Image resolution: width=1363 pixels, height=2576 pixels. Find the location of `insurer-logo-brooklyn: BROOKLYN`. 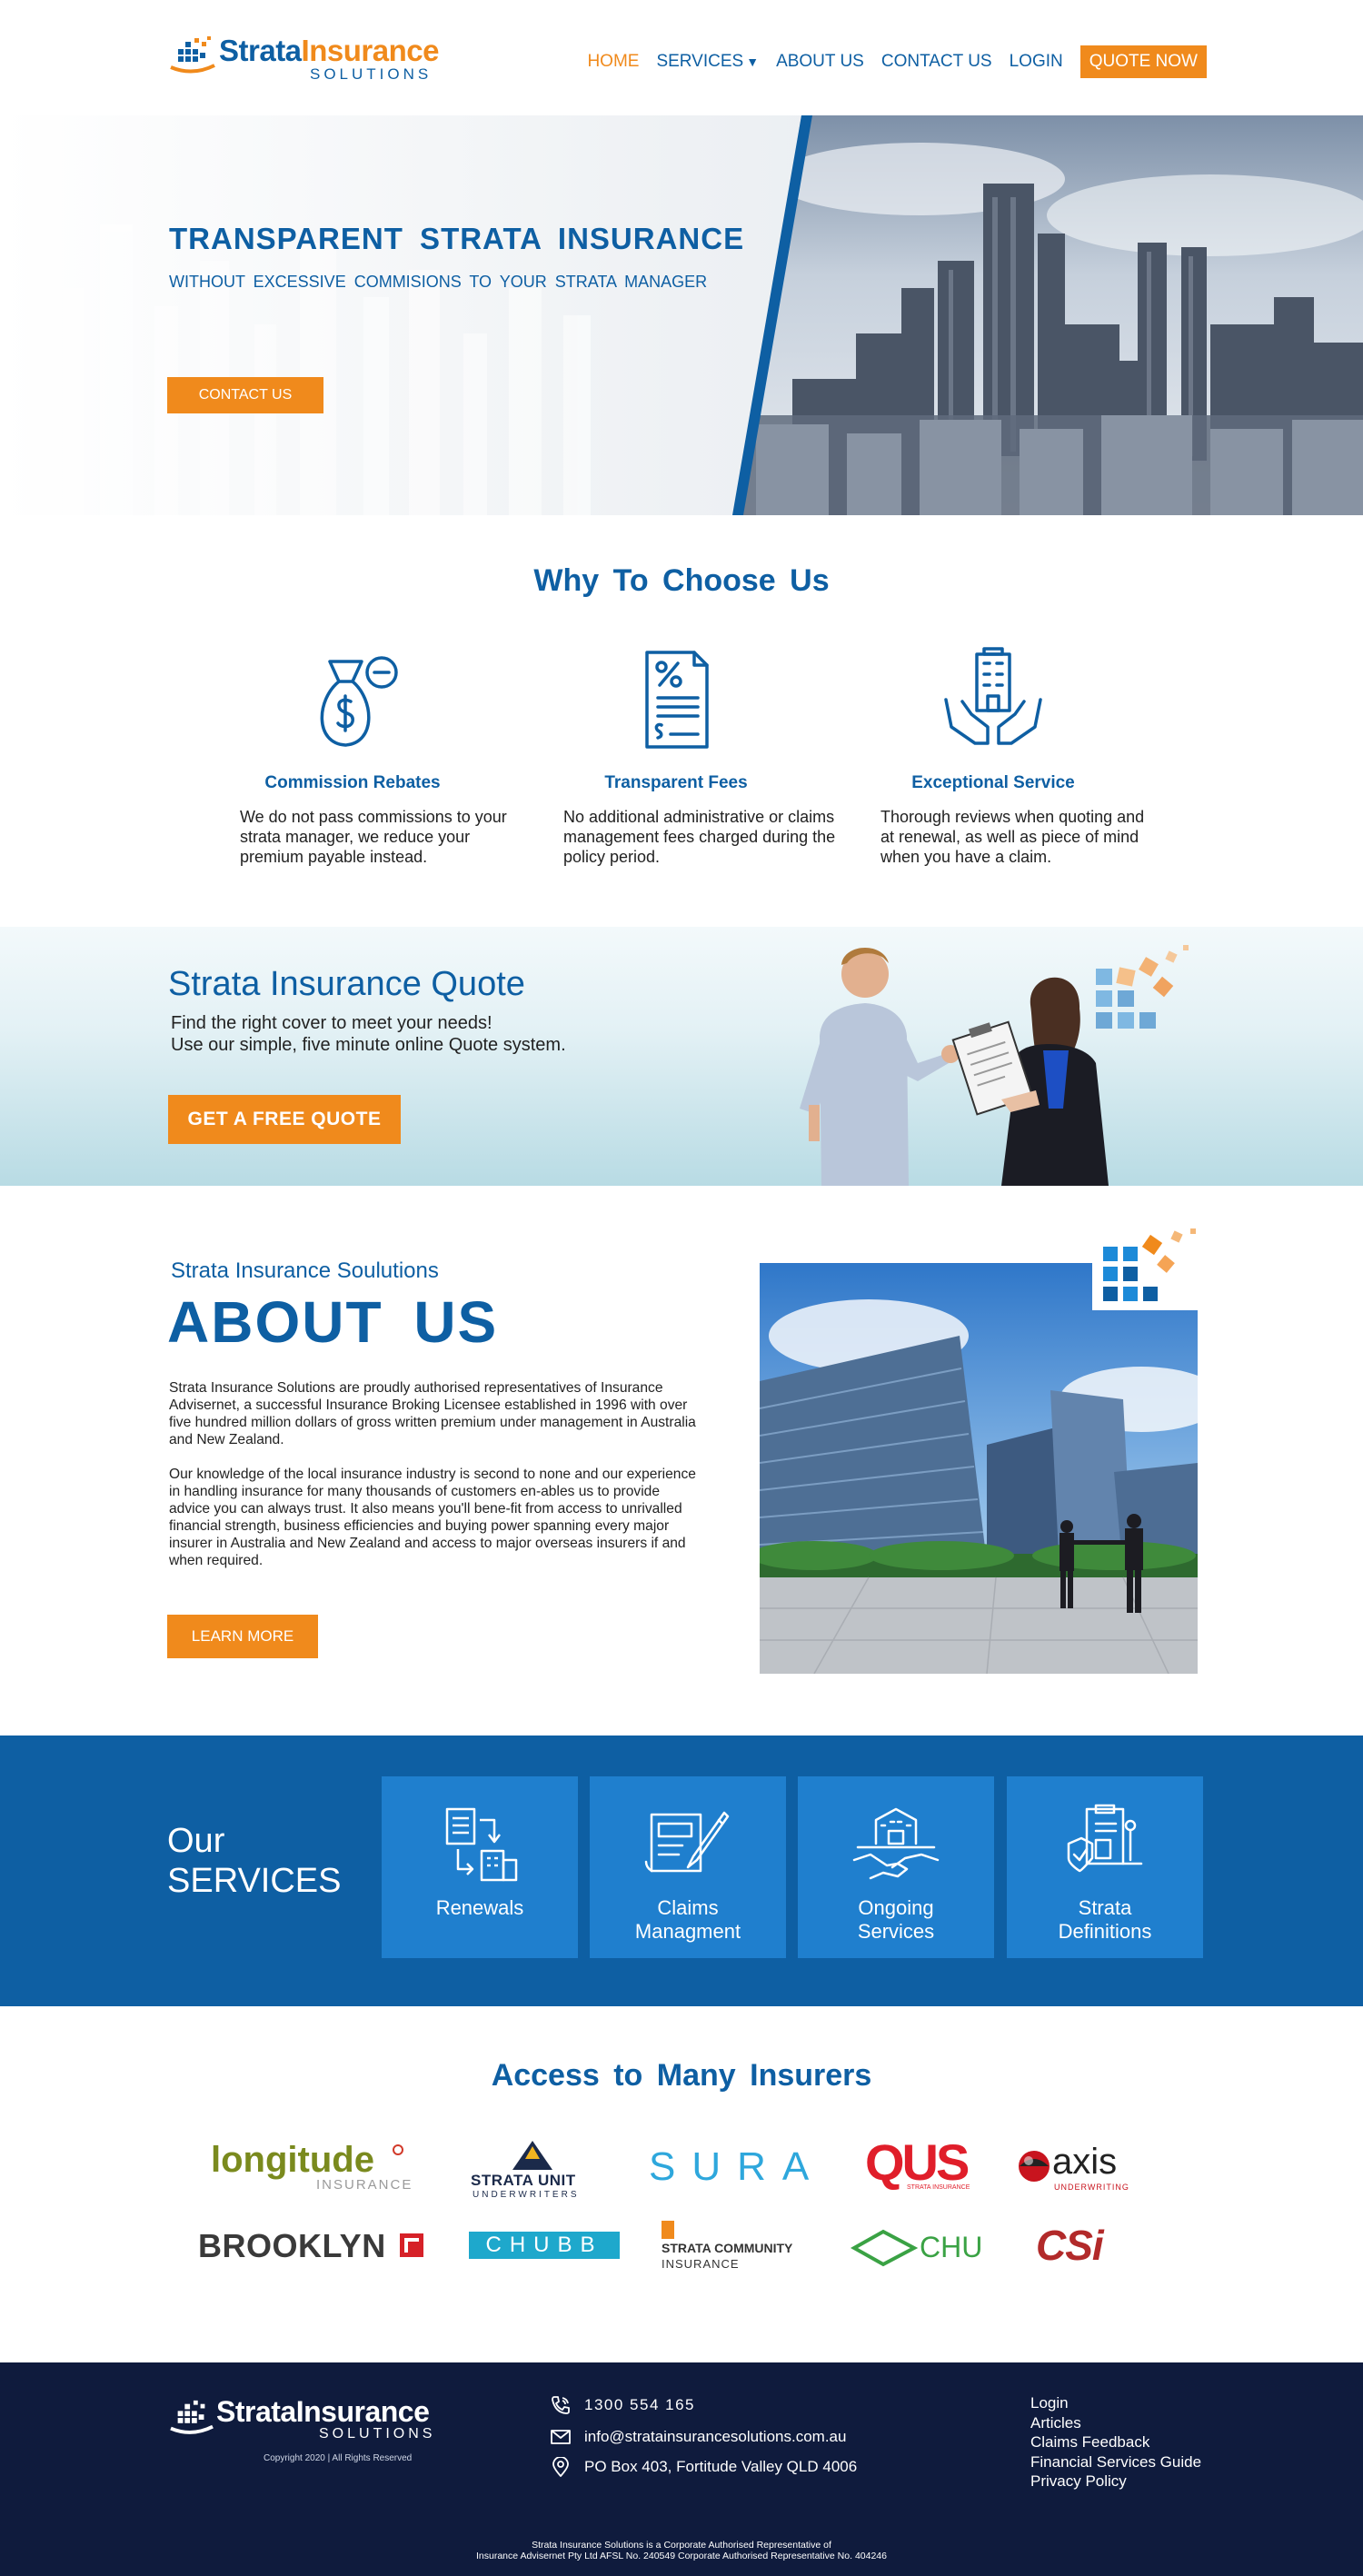

insurer-logo-brooklyn: BROOKLYN is located at coordinates (310, 2246).